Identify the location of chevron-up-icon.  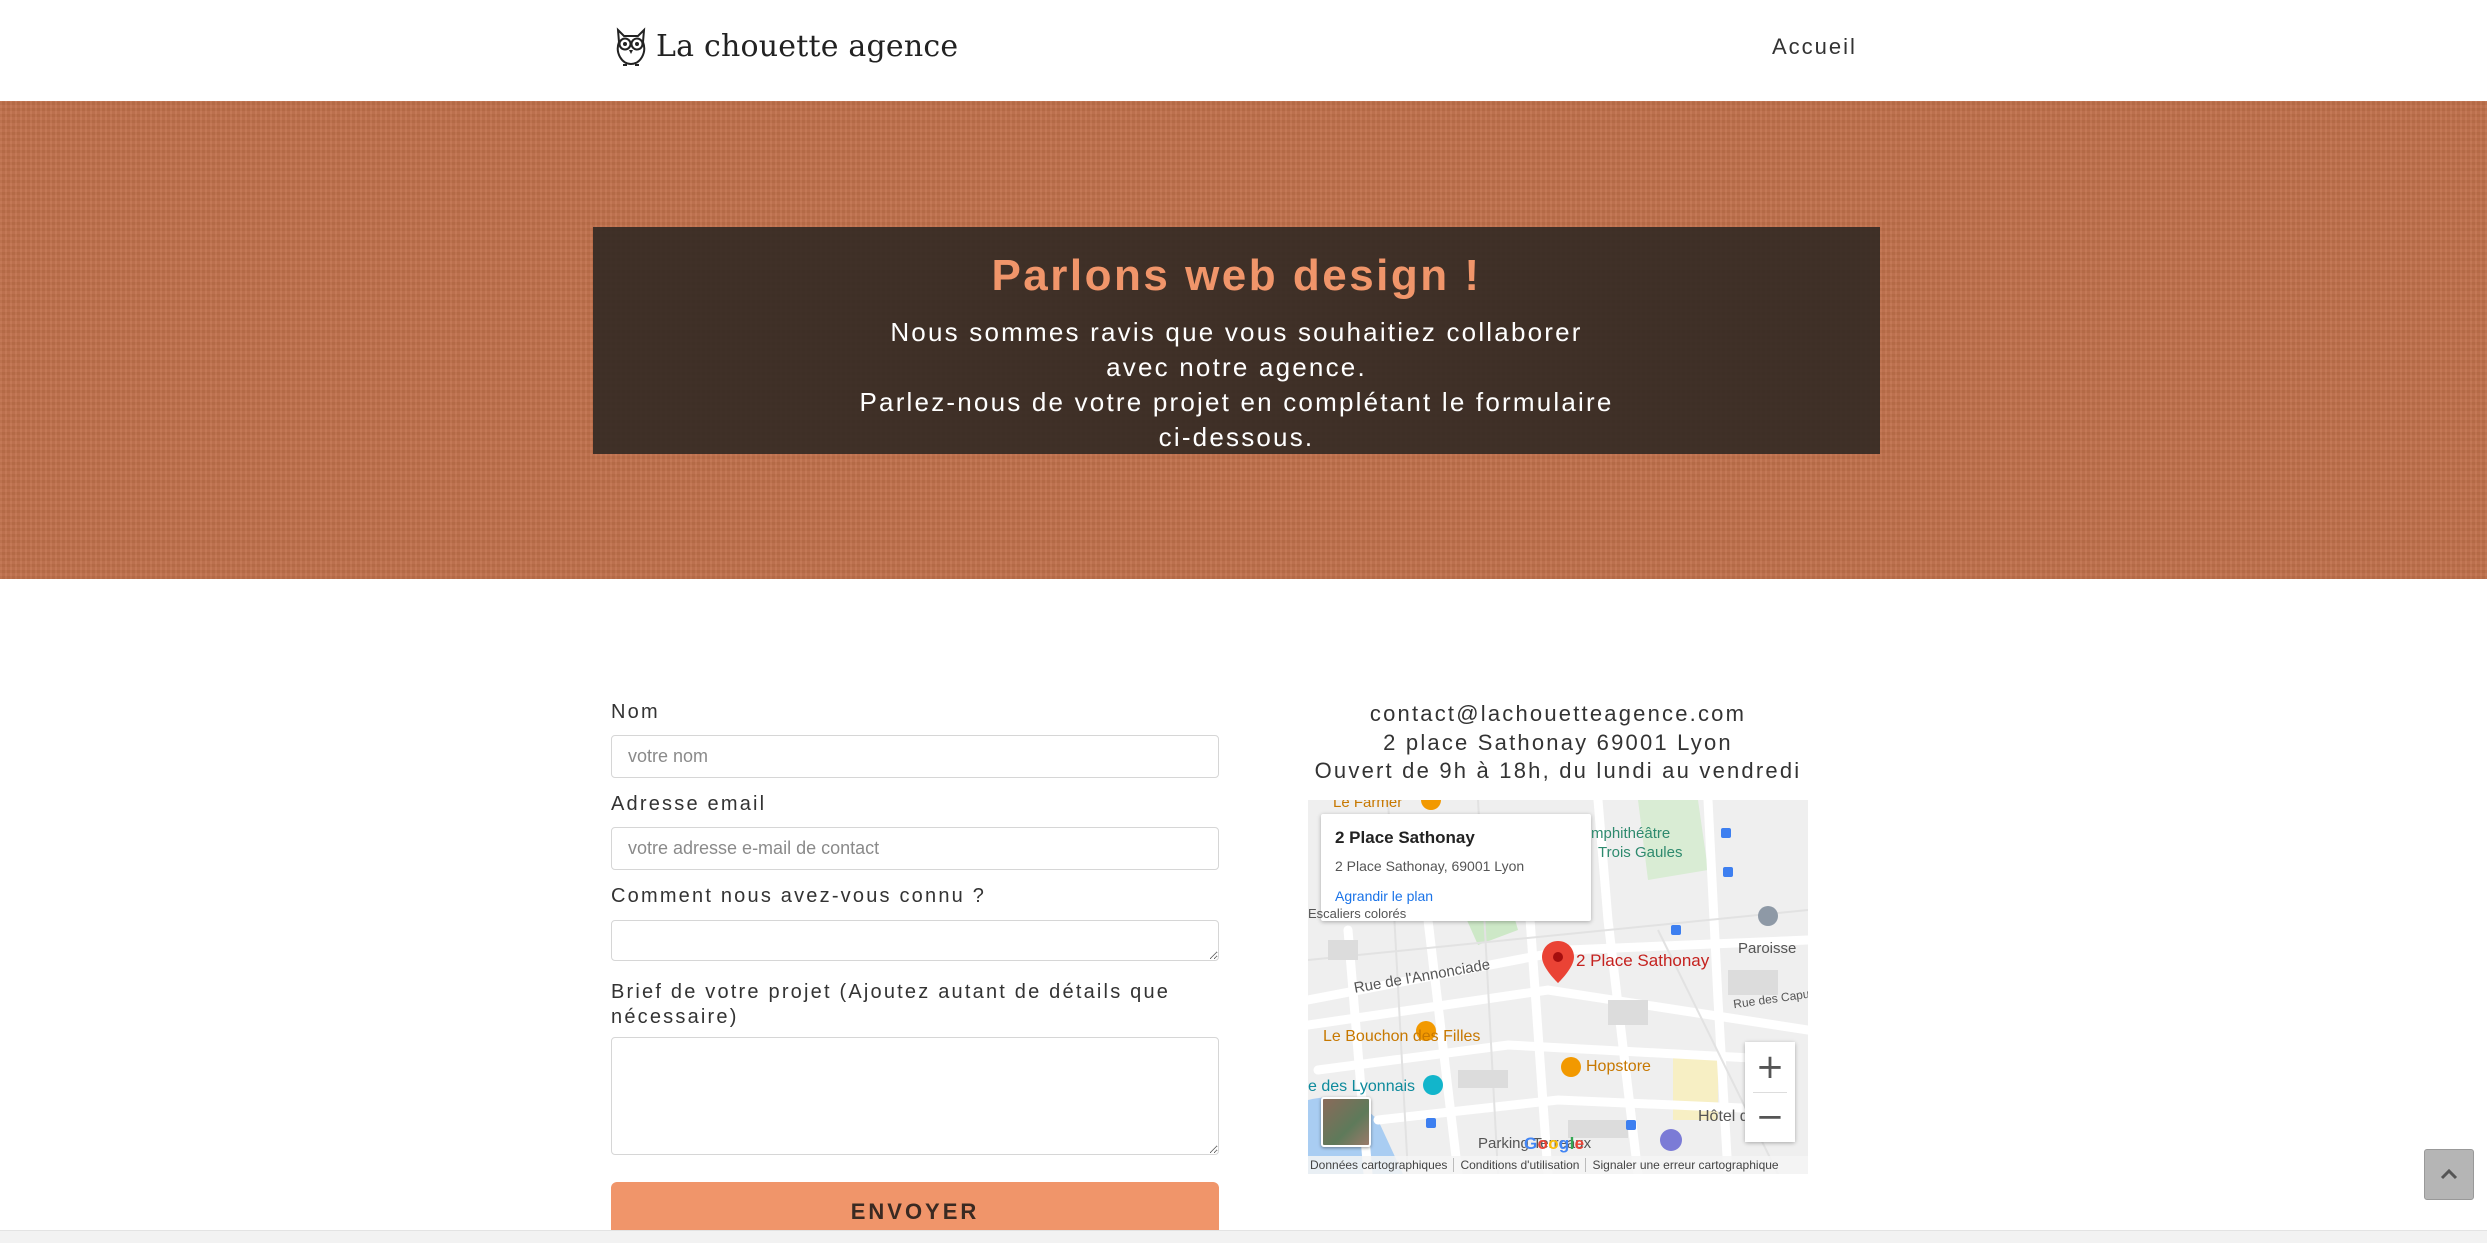
(2449, 1174).